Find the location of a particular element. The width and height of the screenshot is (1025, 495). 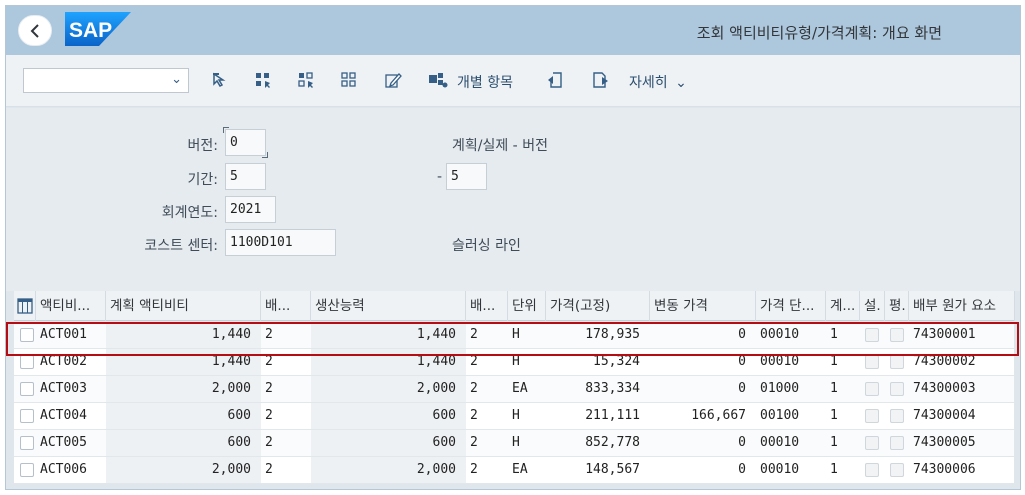

deselect-all-icon is located at coordinates (349, 80).